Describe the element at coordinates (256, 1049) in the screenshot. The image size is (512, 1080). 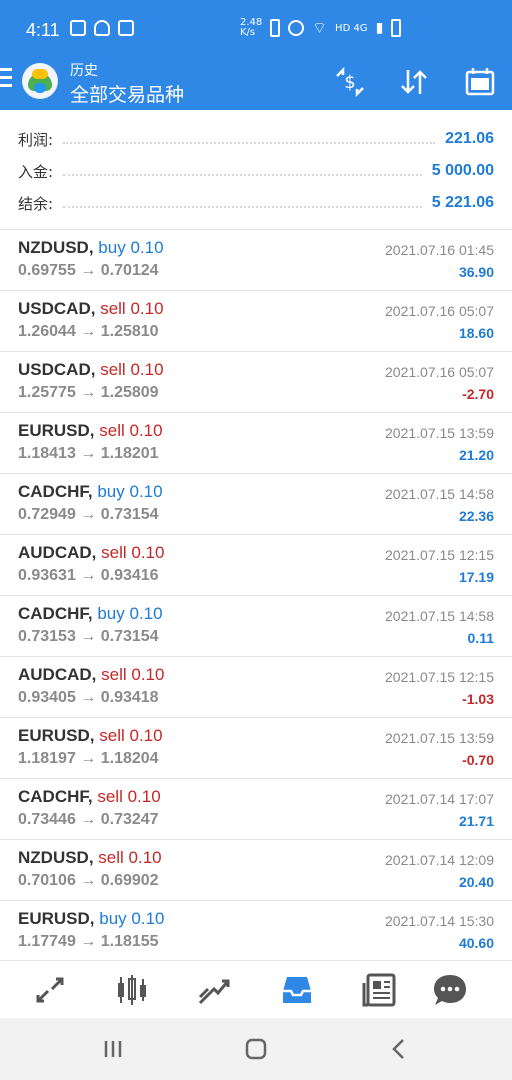
I see `home-icon` at that location.